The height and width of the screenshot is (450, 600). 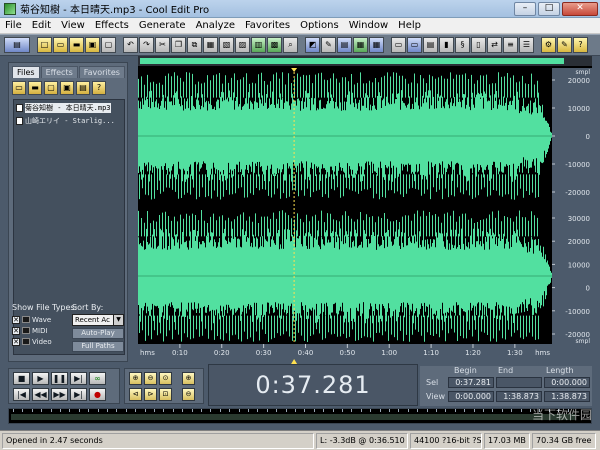 What do you see at coordinates (162, 25) in the screenshot?
I see `menu-generate: Generate` at bounding box center [162, 25].